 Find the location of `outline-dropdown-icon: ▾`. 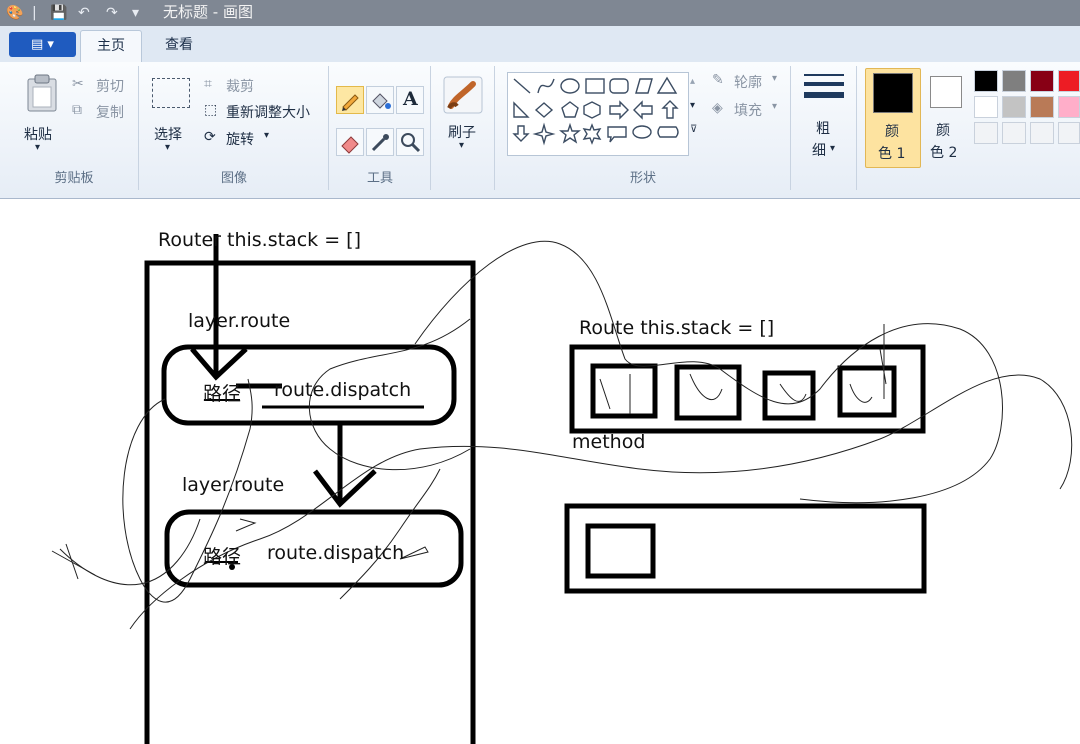

outline-dropdown-icon: ▾ is located at coordinates (774, 78).